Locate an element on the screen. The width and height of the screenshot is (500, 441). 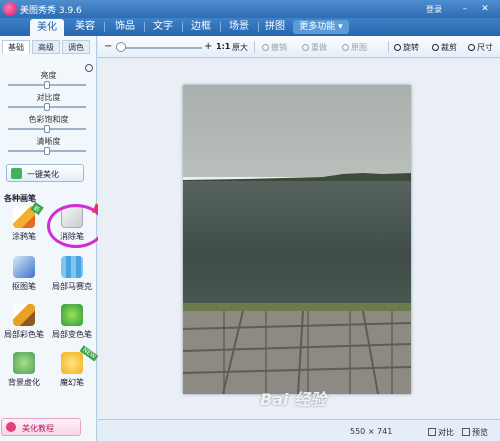
title-bar: 美图秀秀 3.9.6 登录 – ✕ is located at coordinates (250, 9).